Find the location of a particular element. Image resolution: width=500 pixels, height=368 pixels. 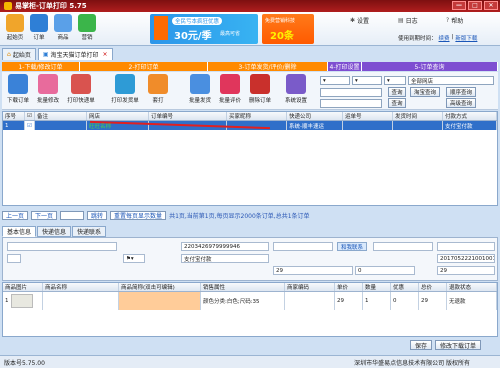

tab-label: 淘宝天猫订单打印 is located at coordinates (74, 55).